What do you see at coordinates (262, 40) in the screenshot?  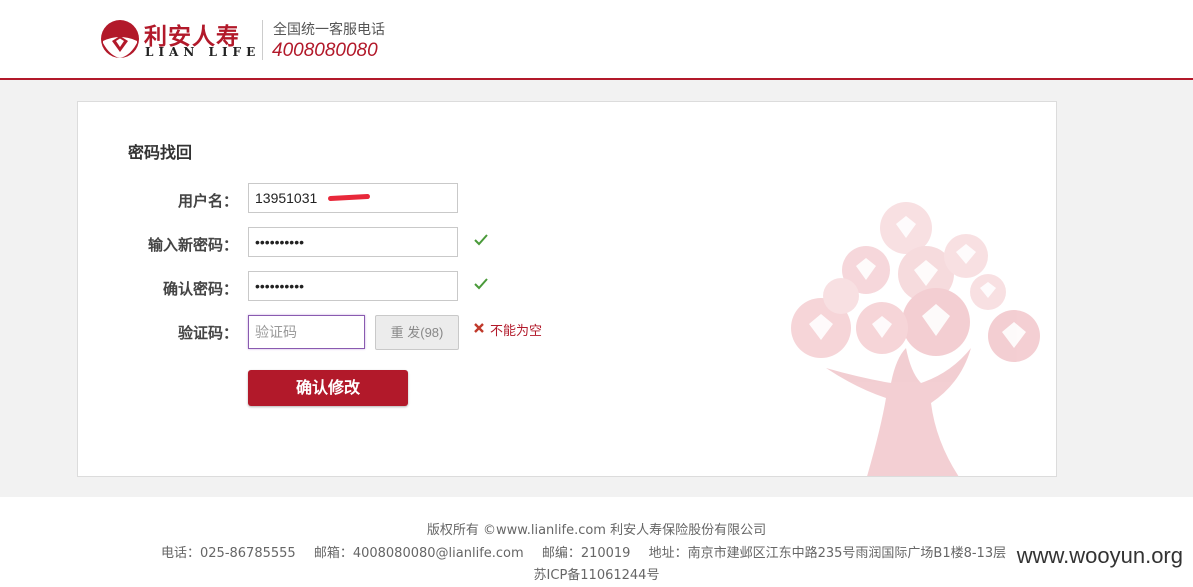 I see `header-divider` at bounding box center [262, 40].